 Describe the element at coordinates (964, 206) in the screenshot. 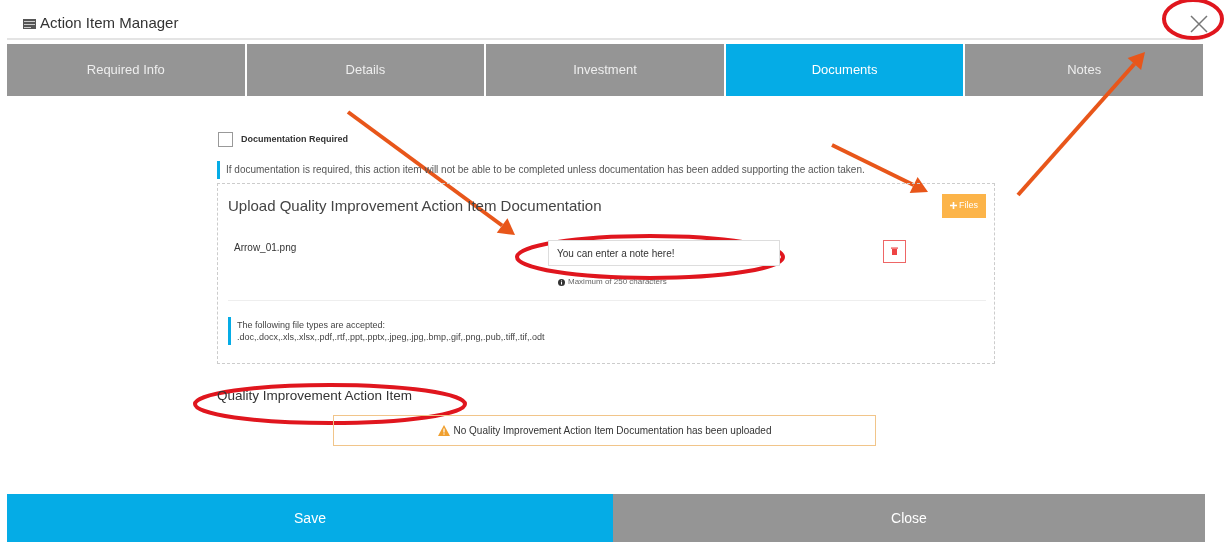

I see `add-files-button: Files` at that location.